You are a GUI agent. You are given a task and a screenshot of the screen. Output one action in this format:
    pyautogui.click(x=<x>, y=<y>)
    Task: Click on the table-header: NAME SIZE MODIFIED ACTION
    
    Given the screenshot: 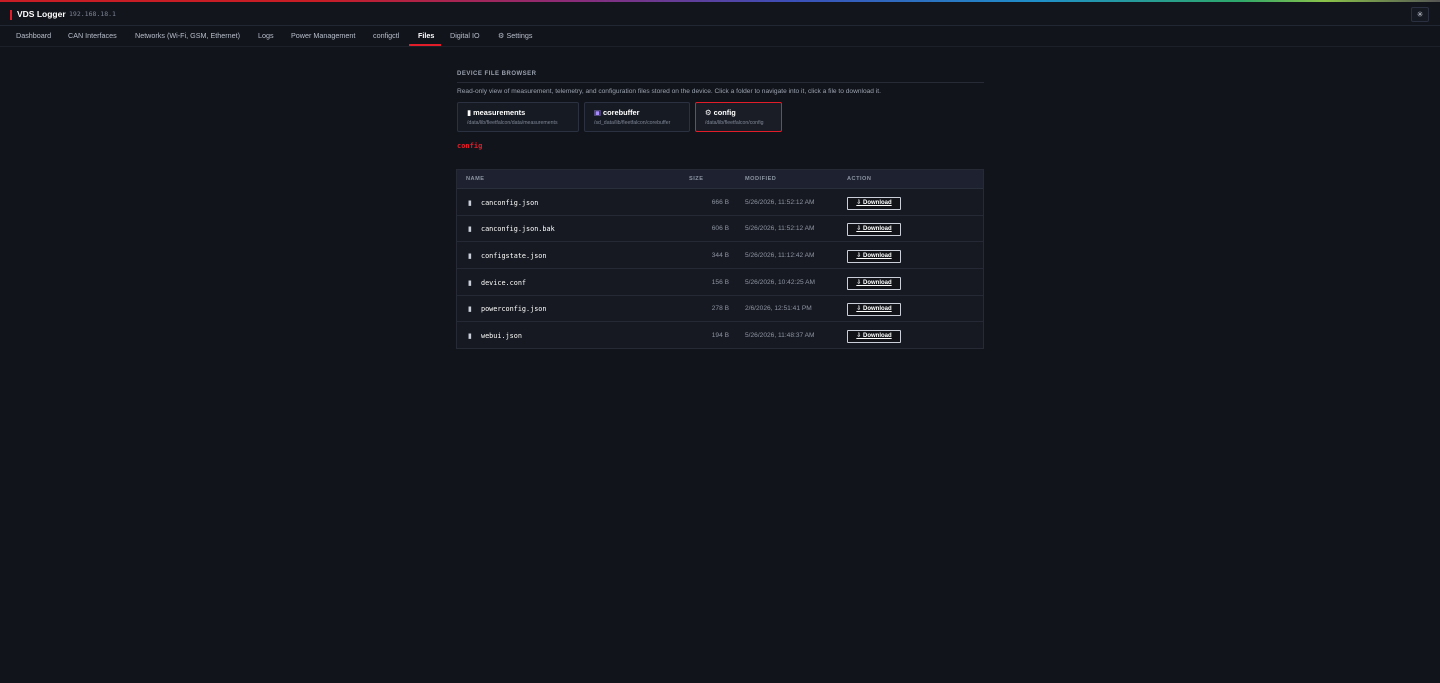 What is the action you would take?
    pyautogui.click(x=720, y=179)
    